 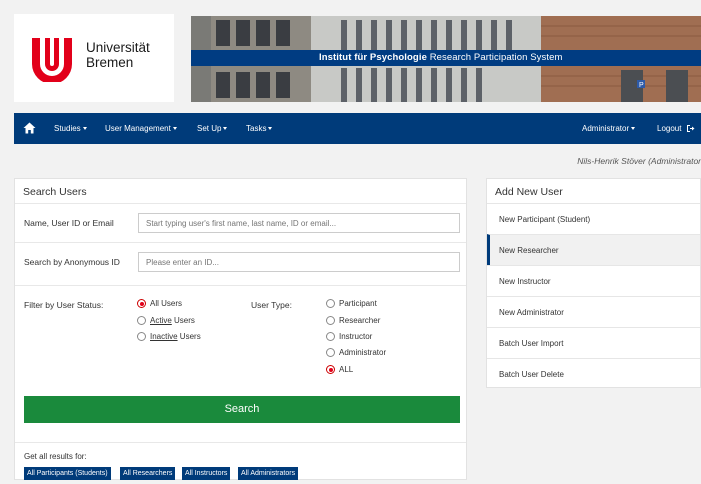 What do you see at coordinates (593, 280) in the screenshot?
I see `add-instructor-link: New Instructor` at bounding box center [593, 280].